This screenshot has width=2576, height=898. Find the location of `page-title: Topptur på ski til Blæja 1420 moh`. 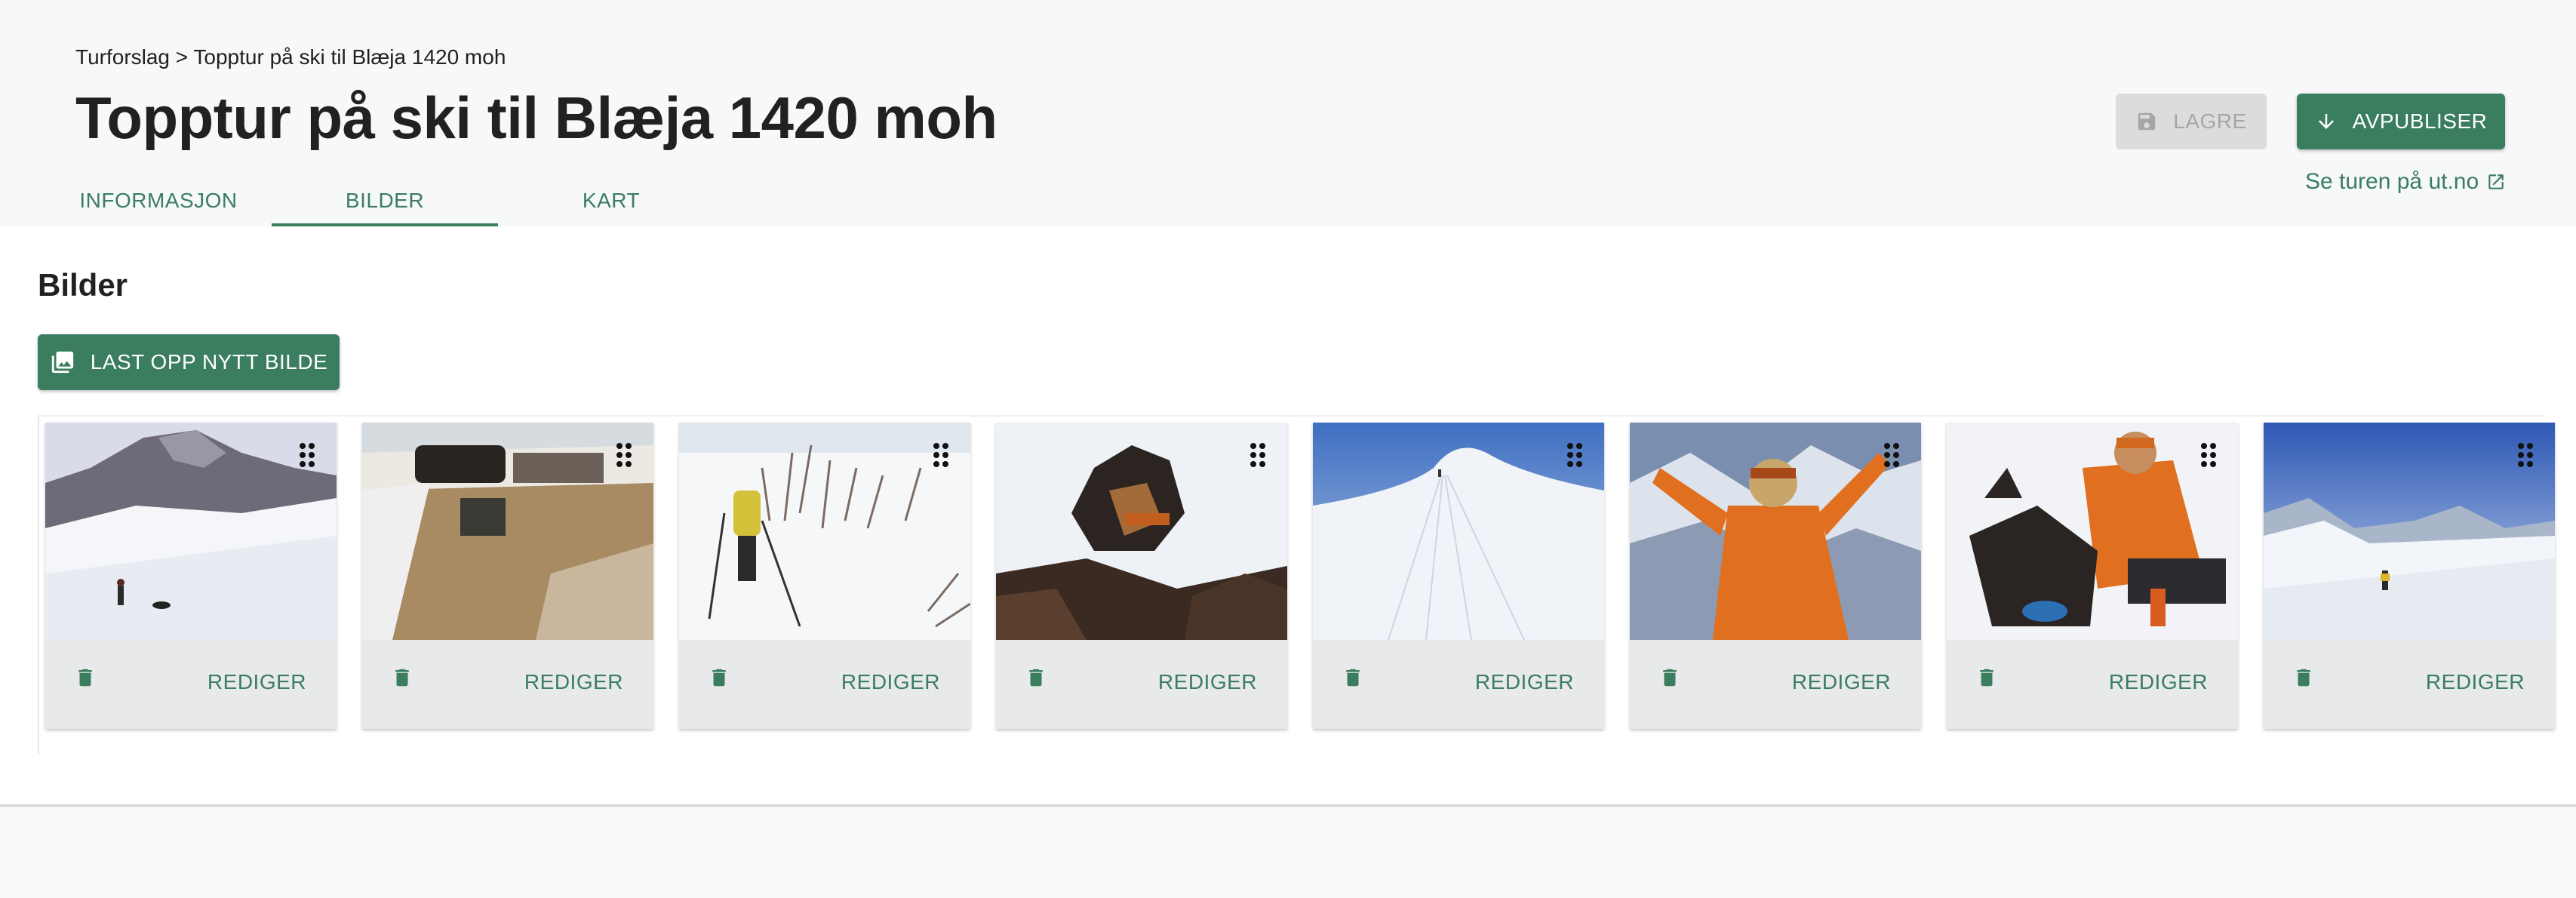

page-title: Topptur på ski til Blæja 1420 moh is located at coordinates (536, 118).